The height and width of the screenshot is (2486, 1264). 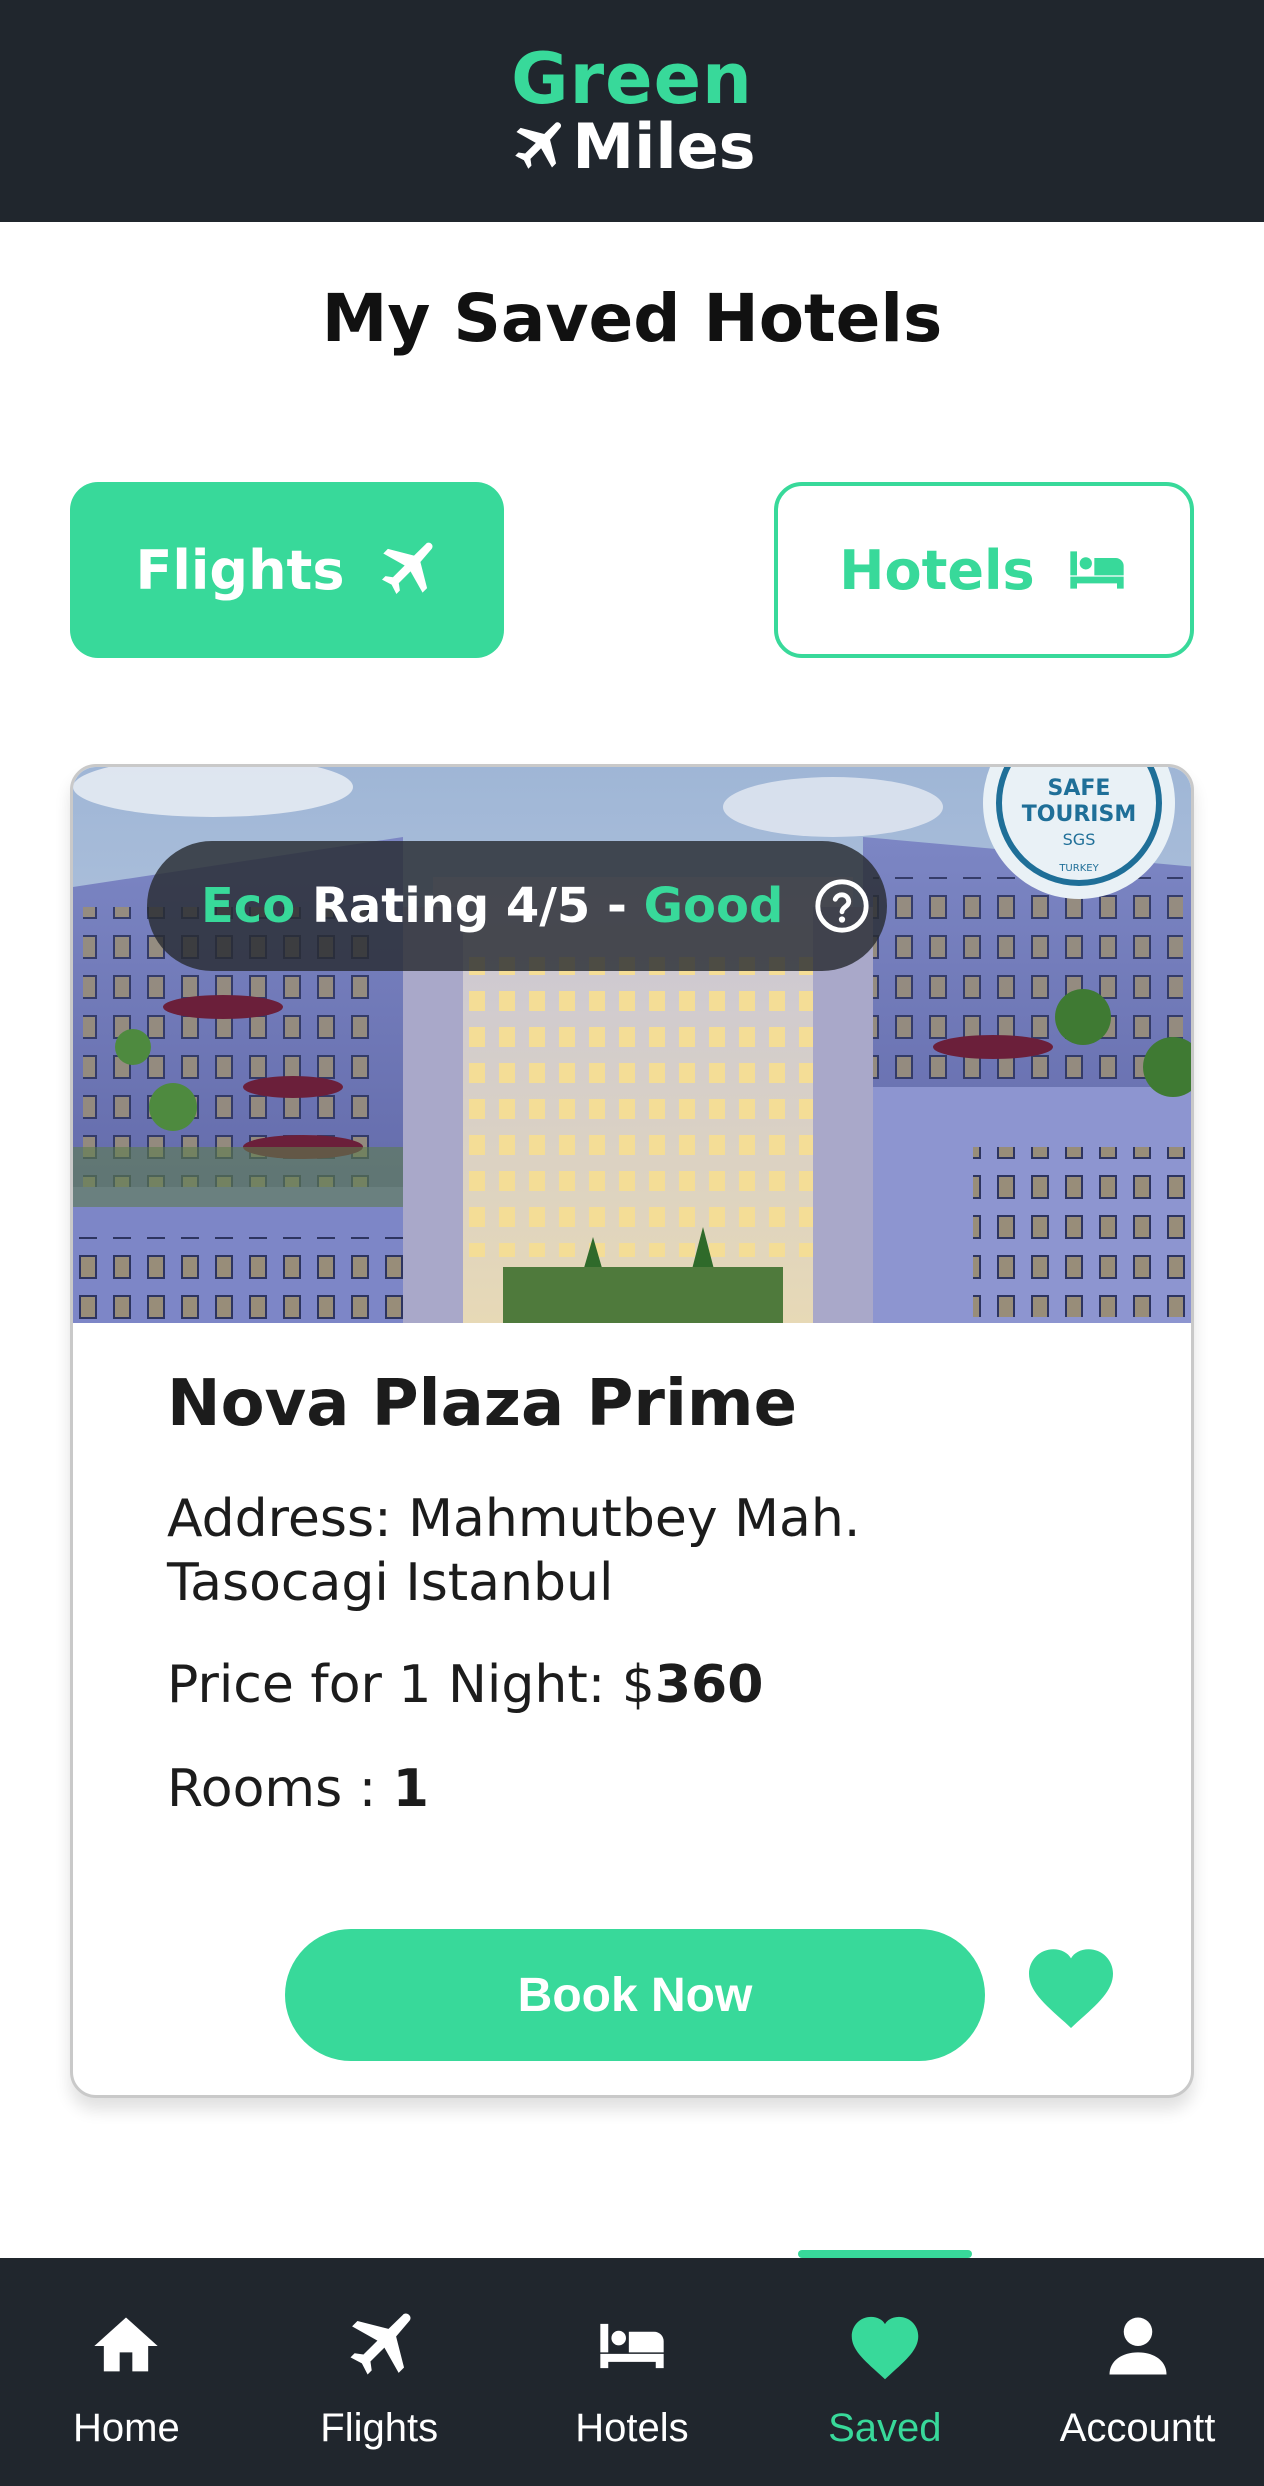 What do you see at coordinates (126, 2344) in the screenshot?
I see `home-icon` at bounding box center [126, 2344].